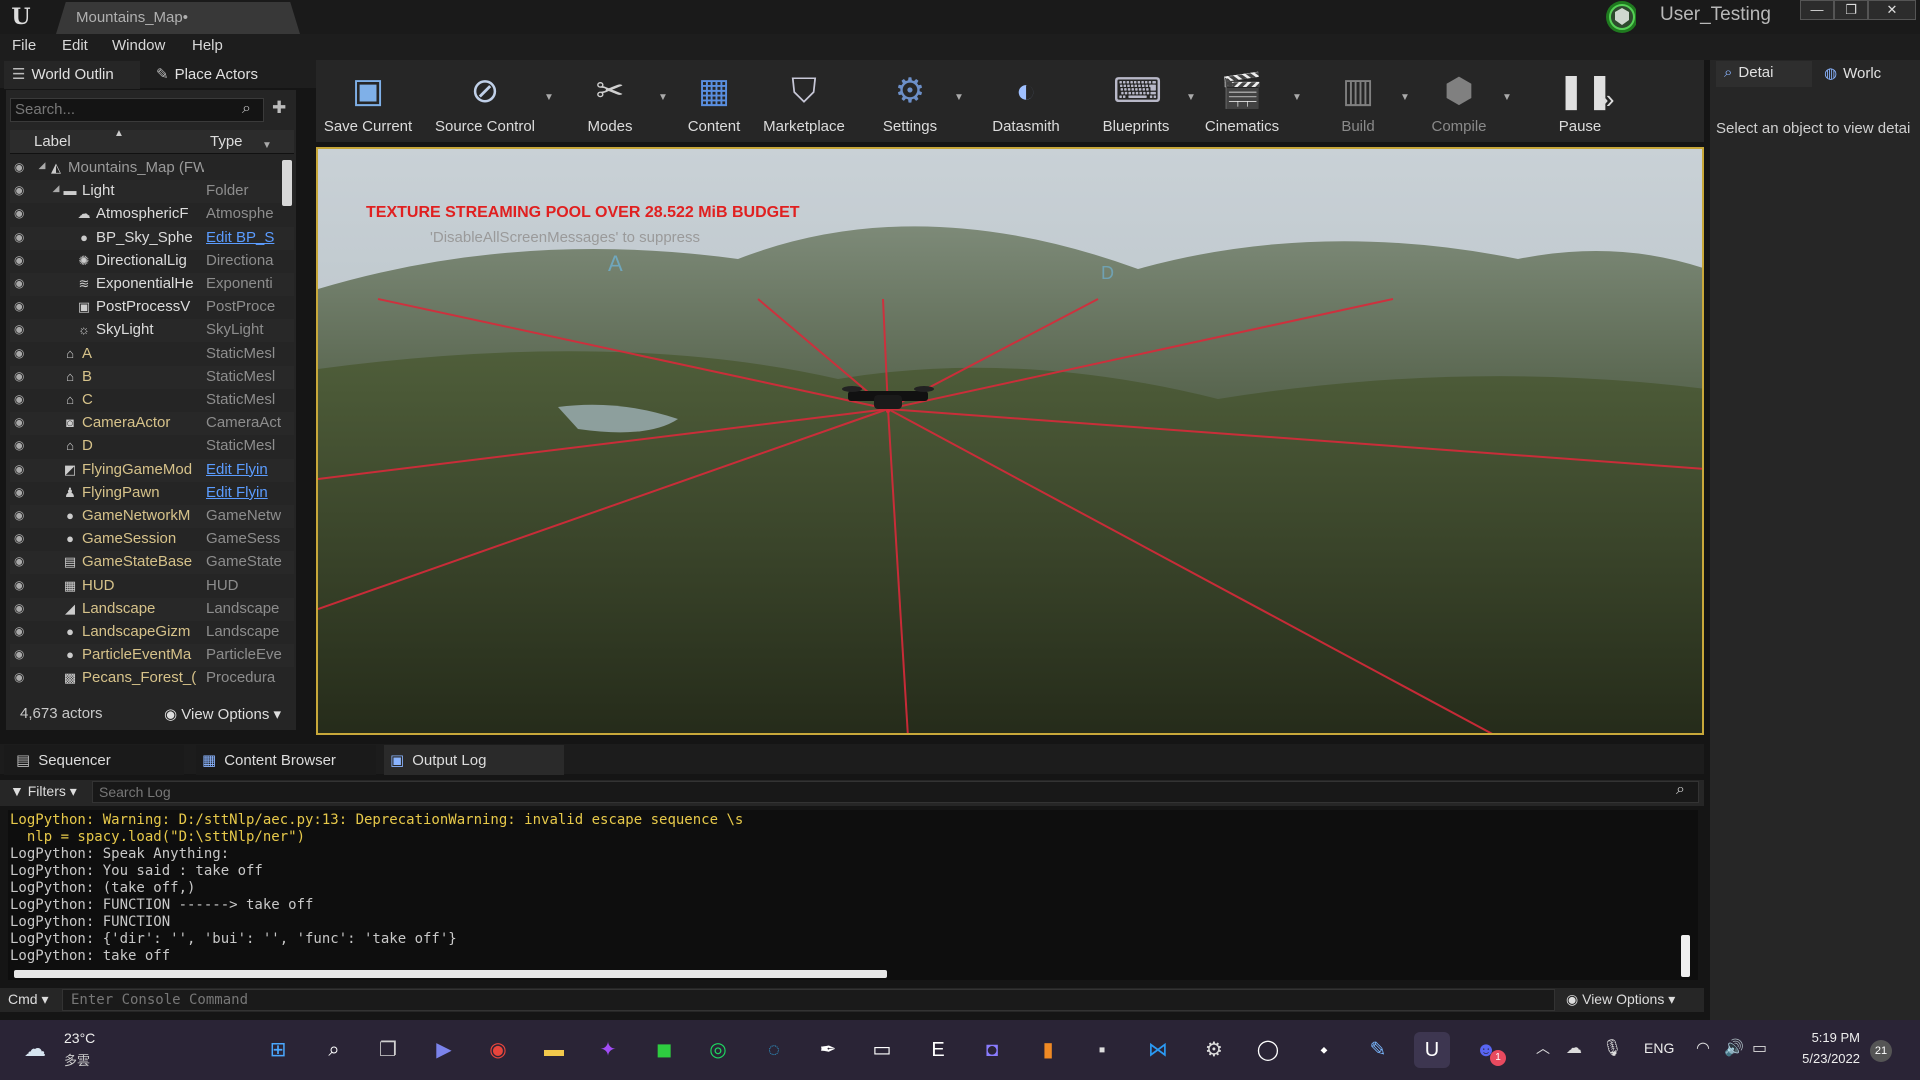 The height and width of the screenshot is (1080, 1920). I want to click on column-label: Label, so click(52, 141).